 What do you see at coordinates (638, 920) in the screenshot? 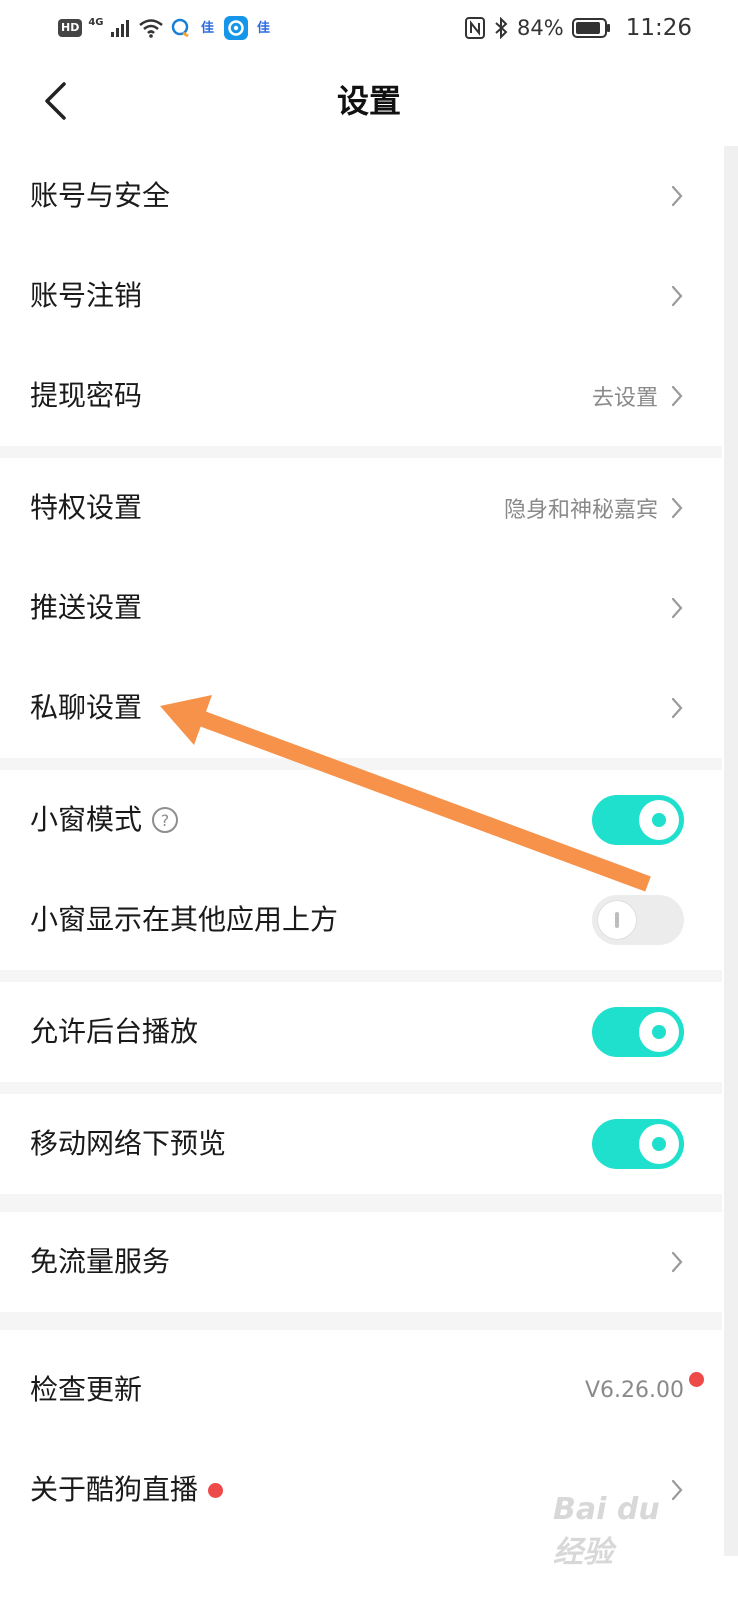
I see `mini-window-overlay-toggle` at bounding box center [638, 920].